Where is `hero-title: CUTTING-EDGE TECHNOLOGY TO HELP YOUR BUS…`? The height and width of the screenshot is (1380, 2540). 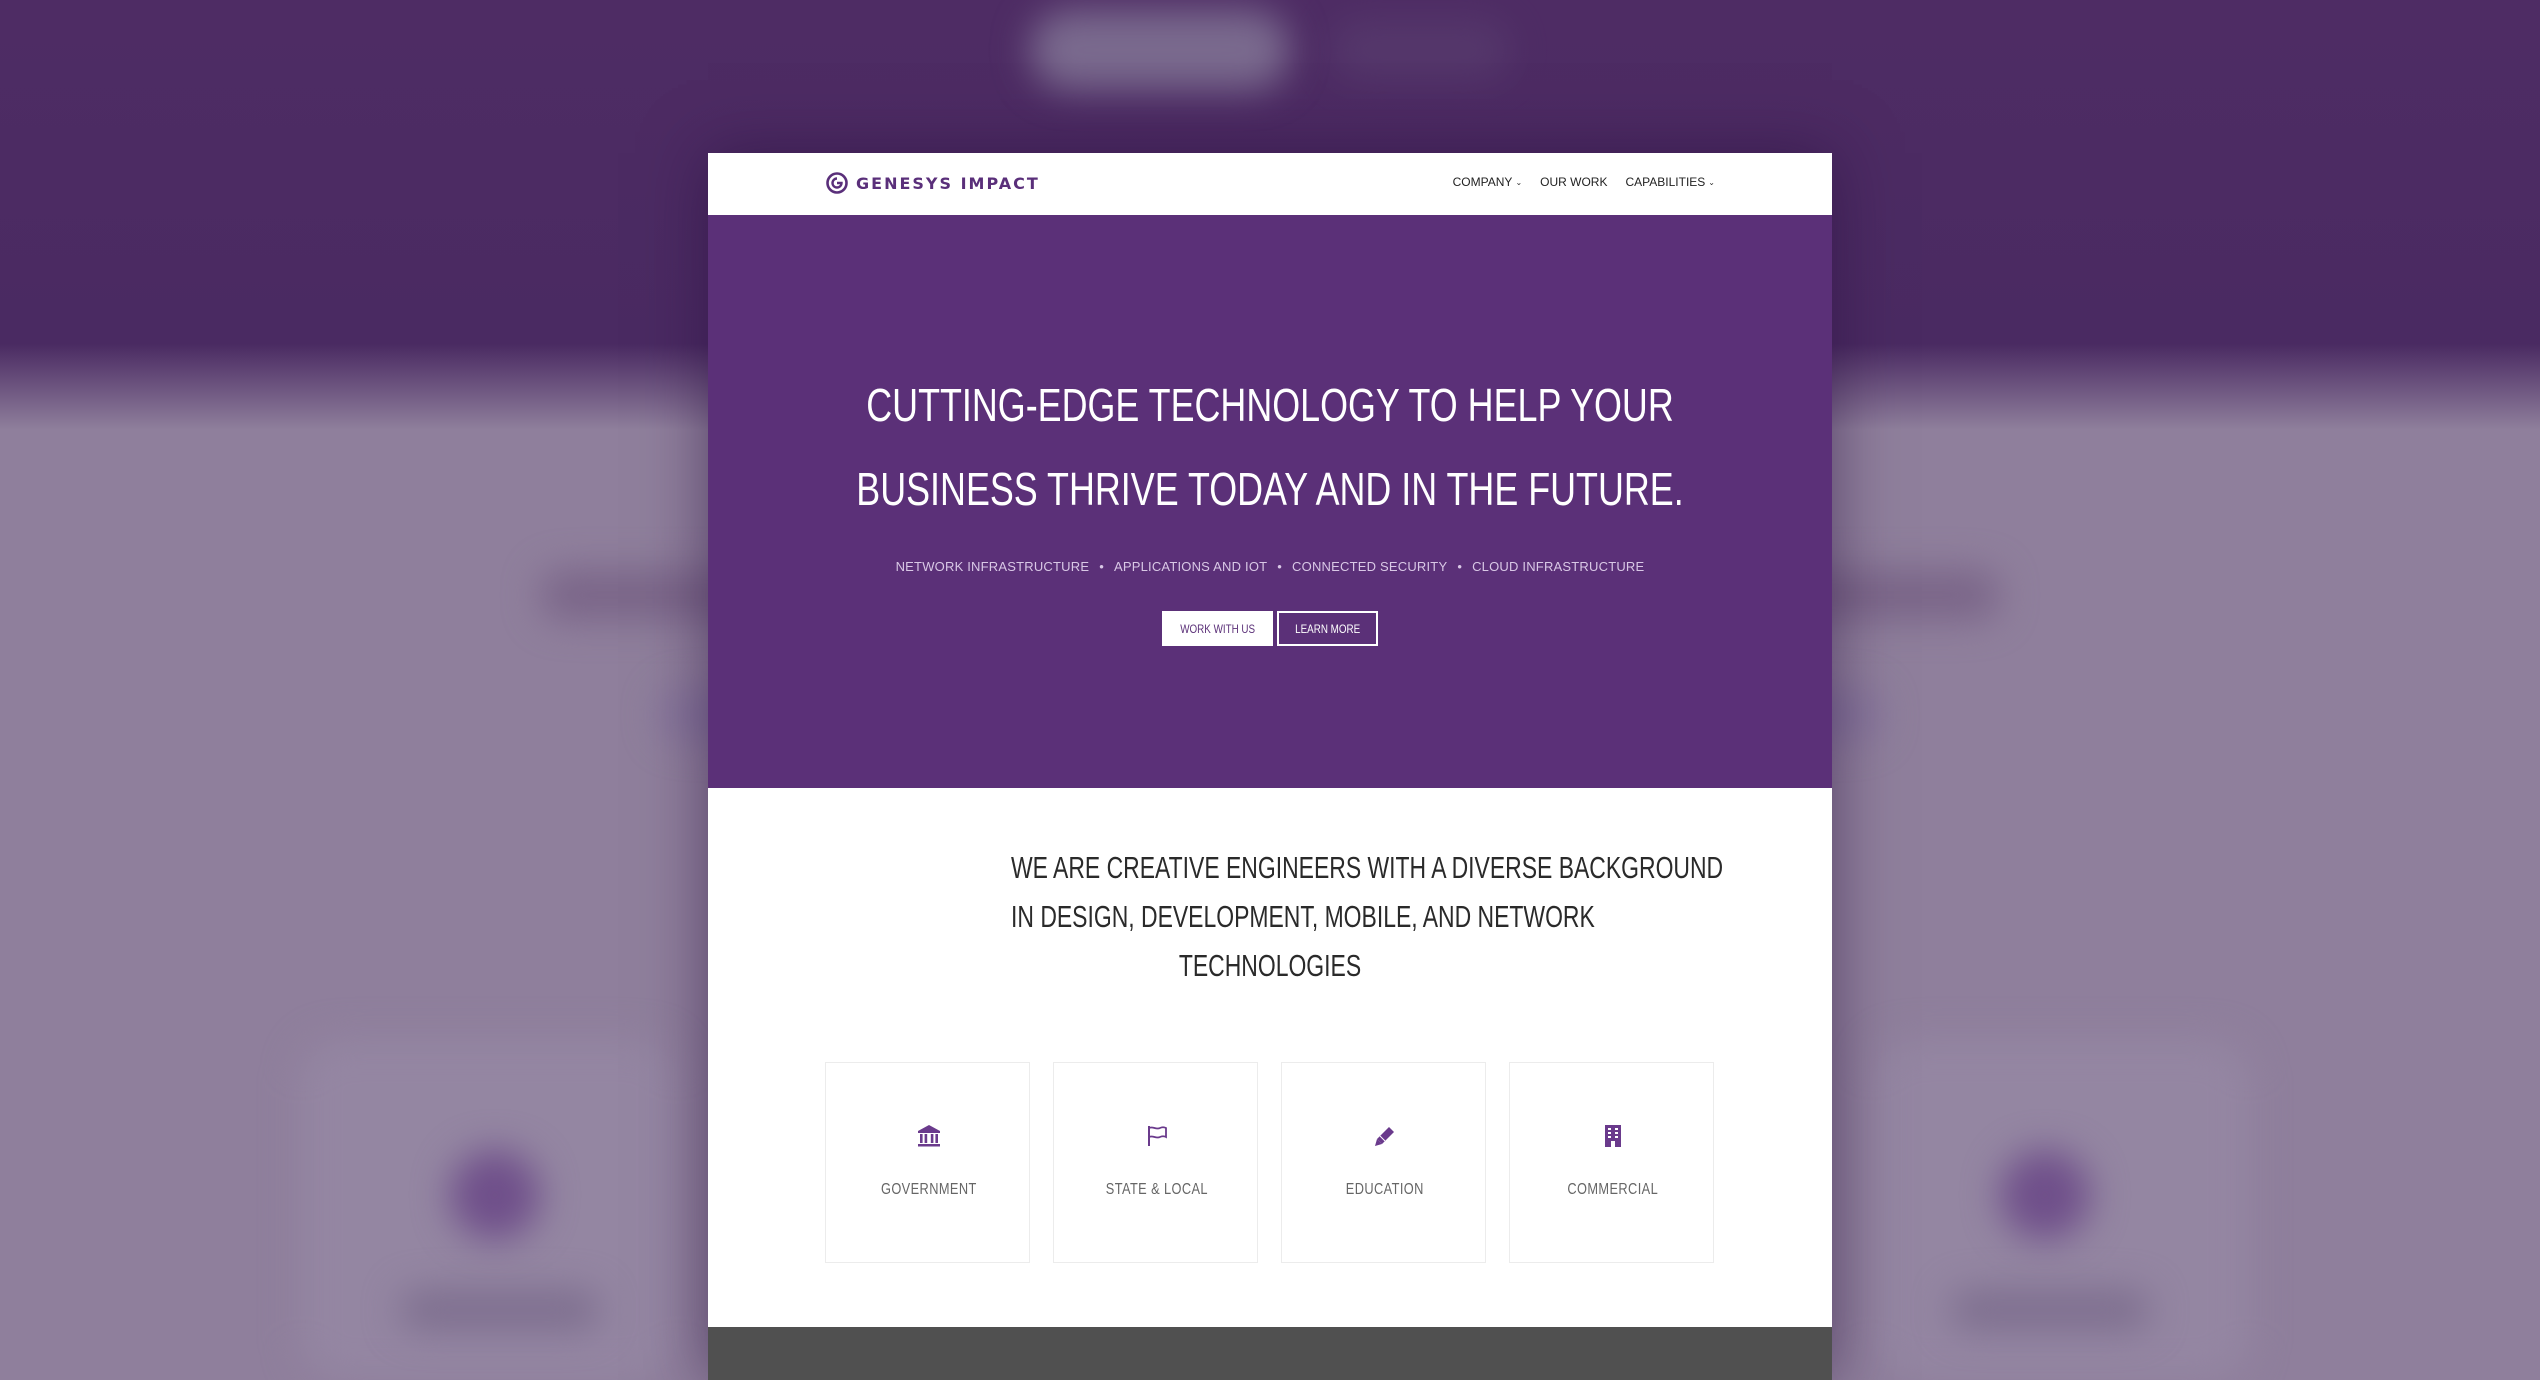 hero-title: CUTTING-EDGE TECHNOLOGY TO HELP YOUR BUS… is located at coordinates (1270, 447).